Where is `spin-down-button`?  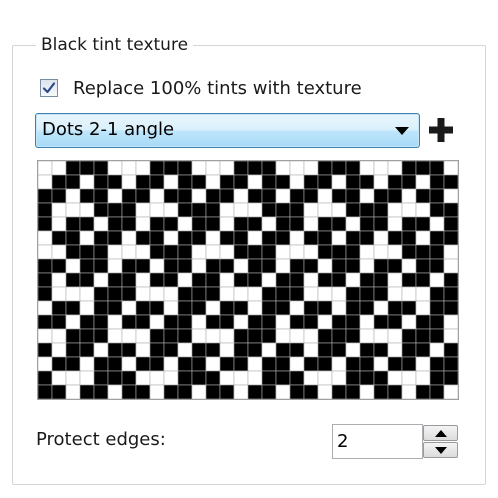
spin-down-button is located at coordinates (440, 450).